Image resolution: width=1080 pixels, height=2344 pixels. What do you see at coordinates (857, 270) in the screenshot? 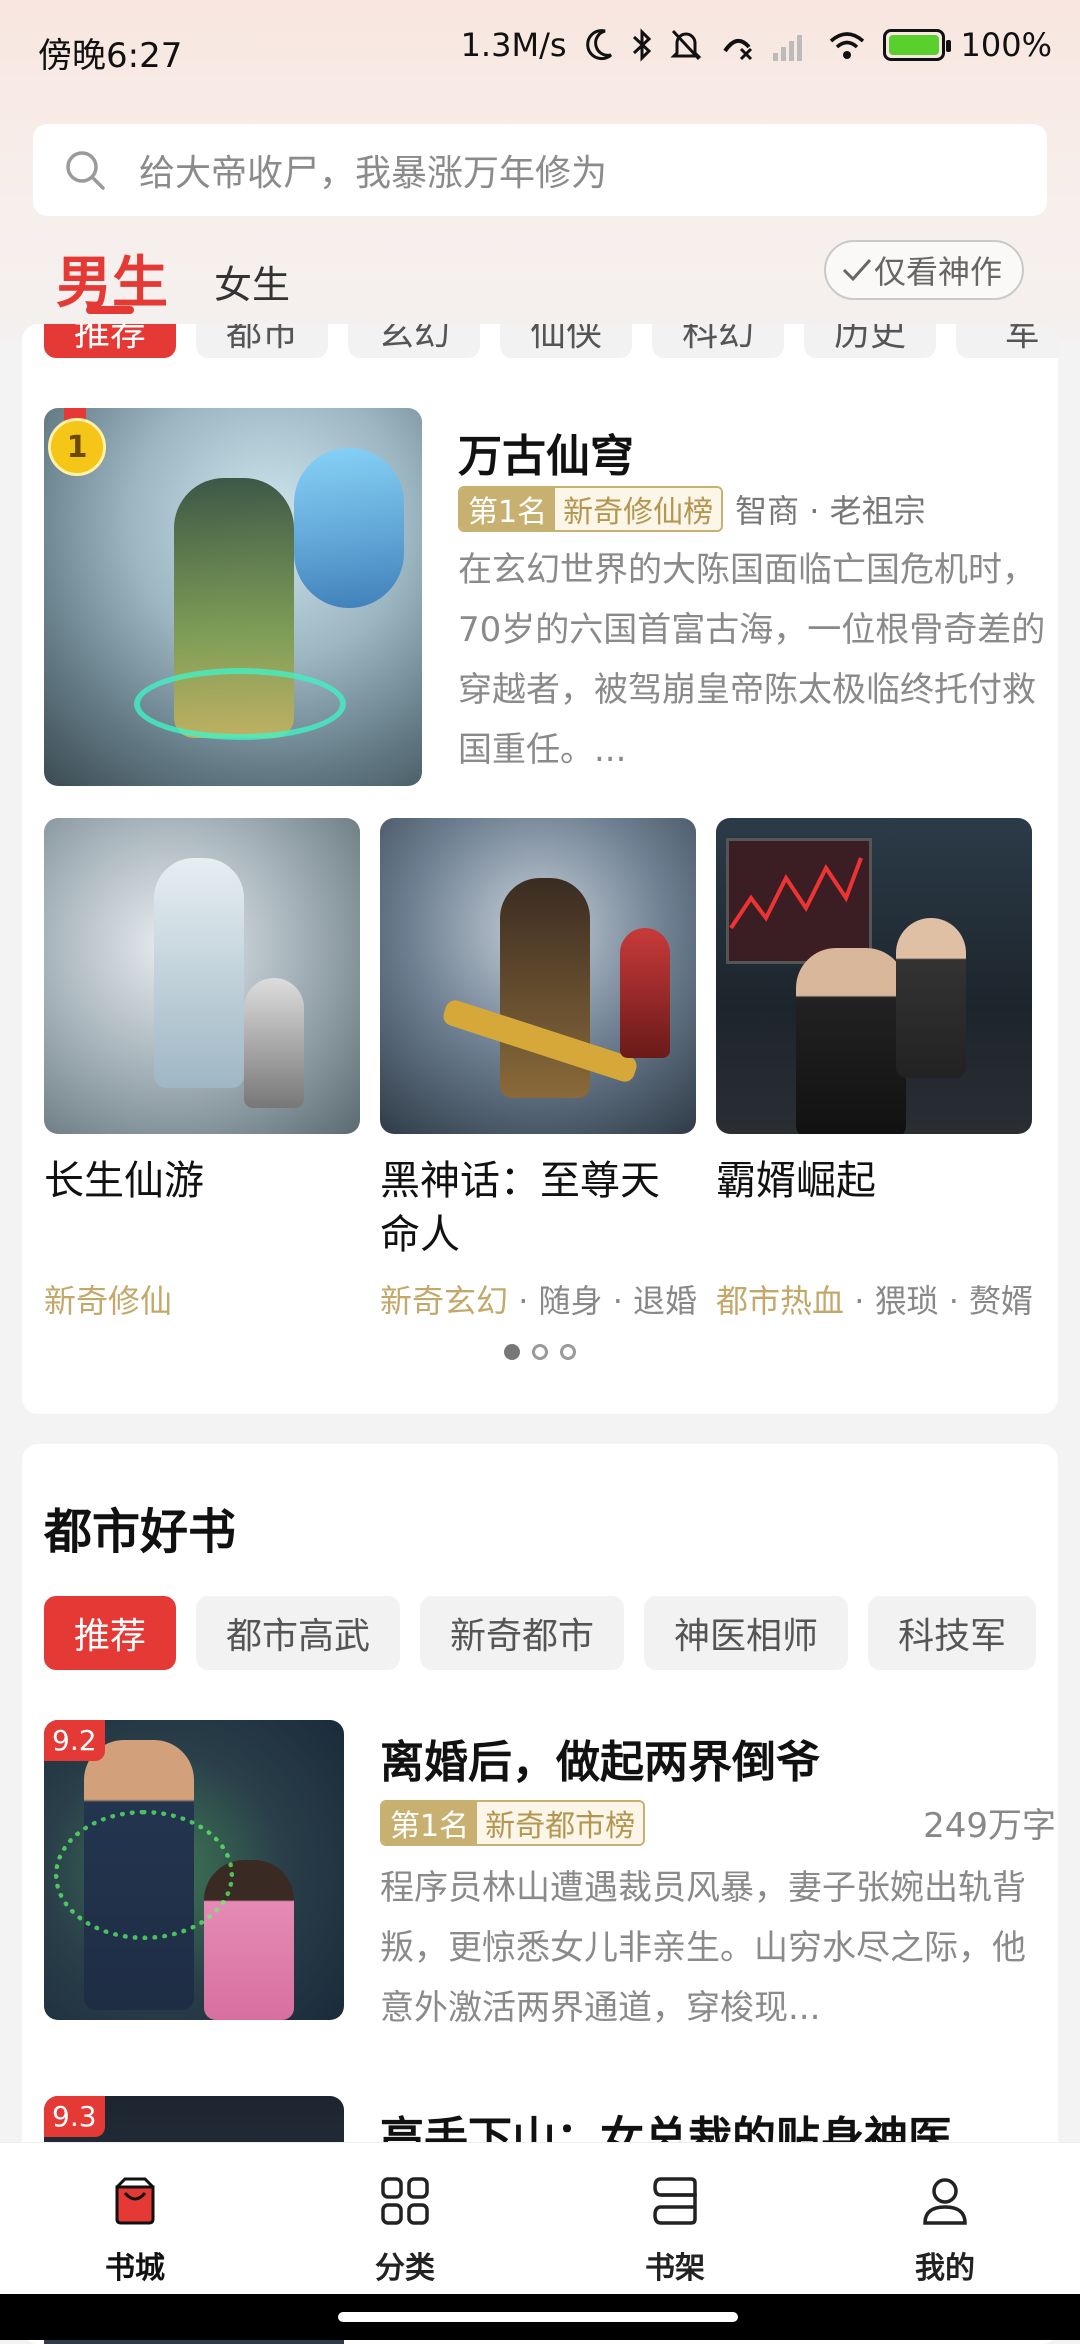
I see `check-icon` at bounding box center [857, 270].